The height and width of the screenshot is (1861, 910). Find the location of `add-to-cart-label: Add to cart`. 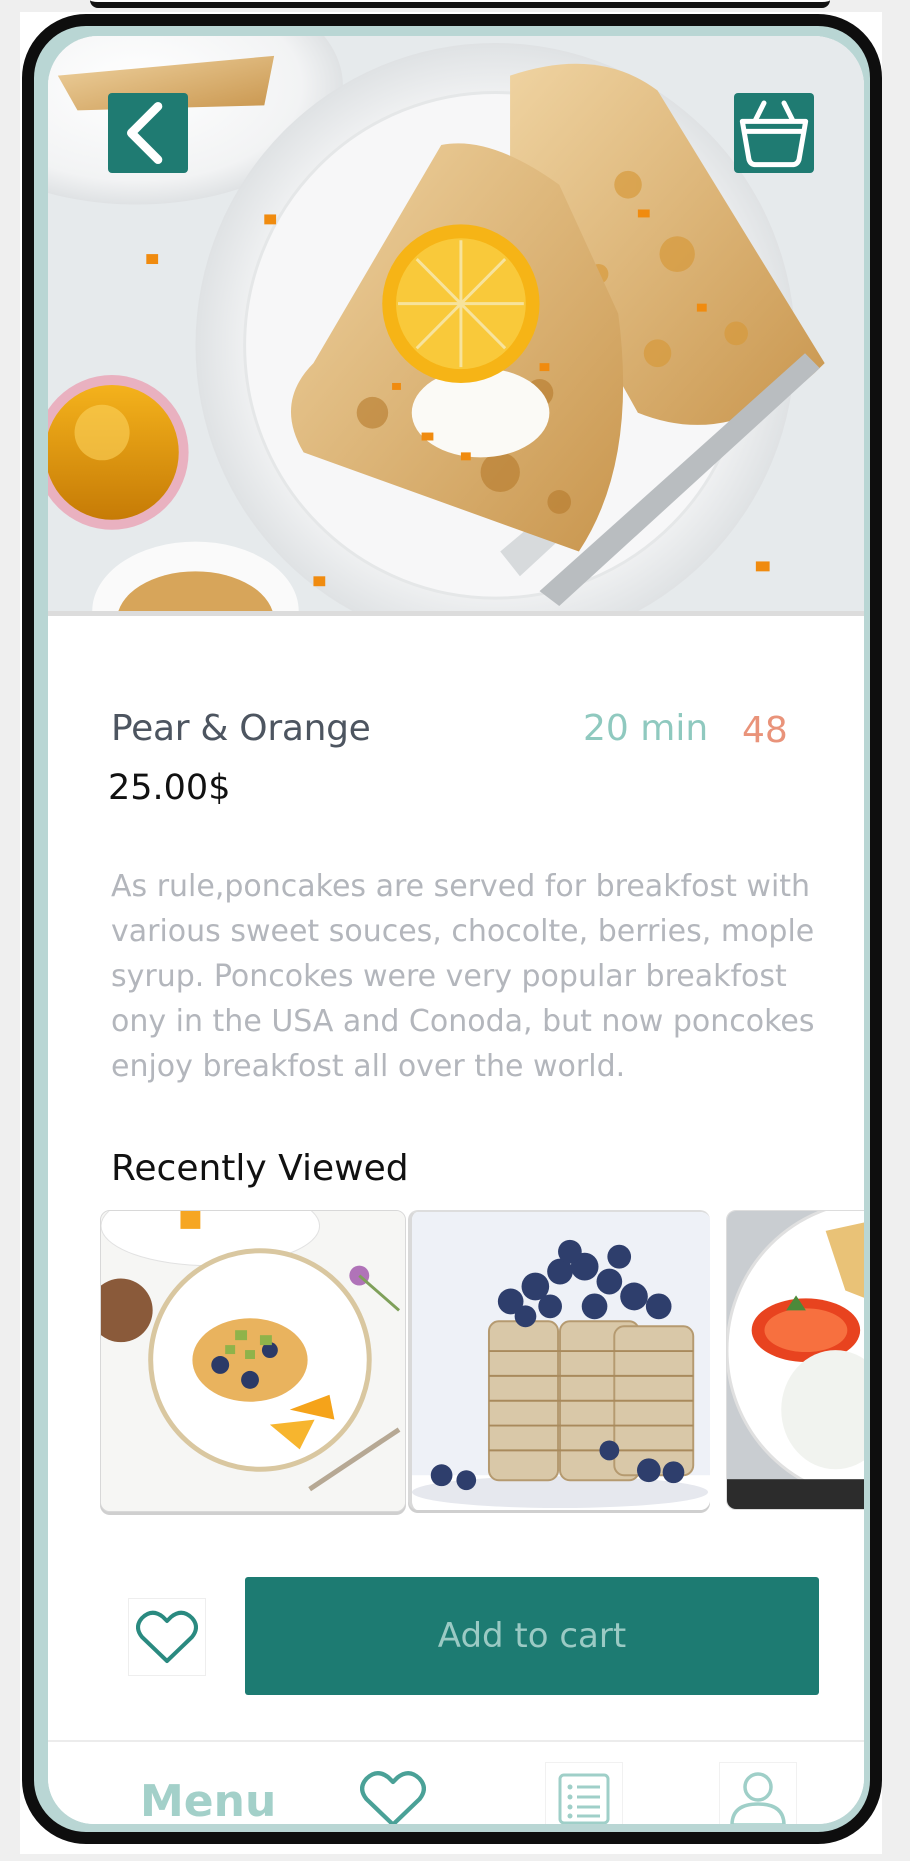

add-to-cart-label: Add to cart is located at coordinates (532, 1636).